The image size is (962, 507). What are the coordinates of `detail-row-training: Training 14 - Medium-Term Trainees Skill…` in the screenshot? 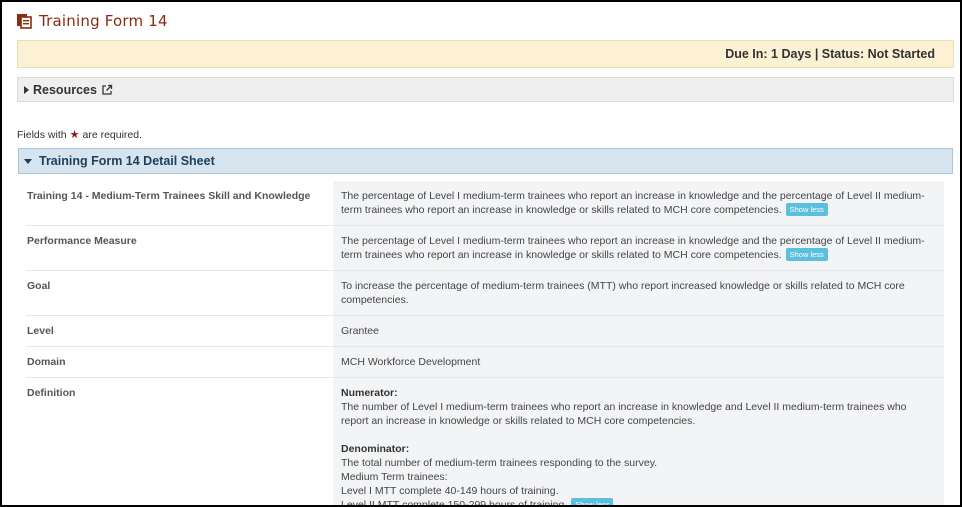 It's located at (485, 203).